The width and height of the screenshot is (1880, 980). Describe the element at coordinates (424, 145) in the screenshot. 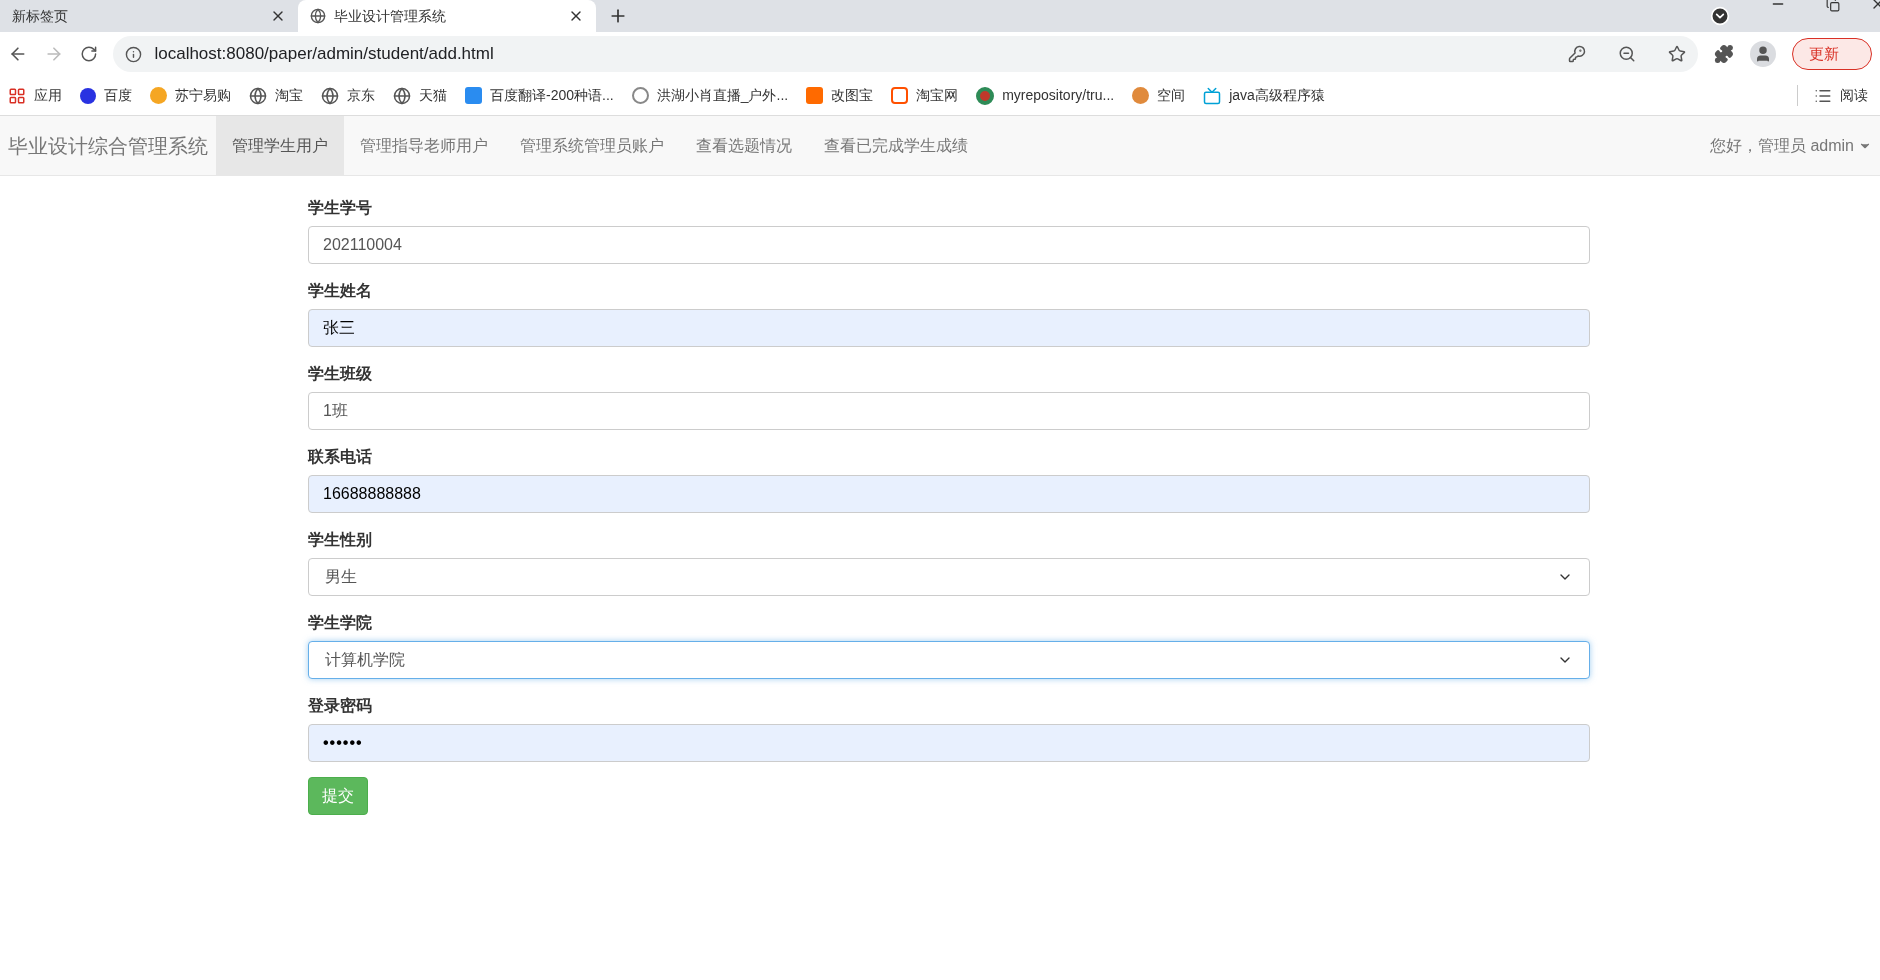

I see `nav-link: 管理指导老师用户` at that location.